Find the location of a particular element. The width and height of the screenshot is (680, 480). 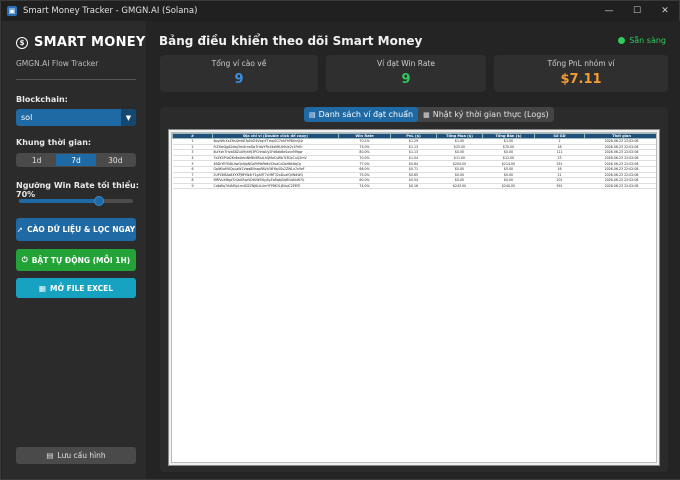

dollar-circle-icon: $ is located at coordinates (22, 42).